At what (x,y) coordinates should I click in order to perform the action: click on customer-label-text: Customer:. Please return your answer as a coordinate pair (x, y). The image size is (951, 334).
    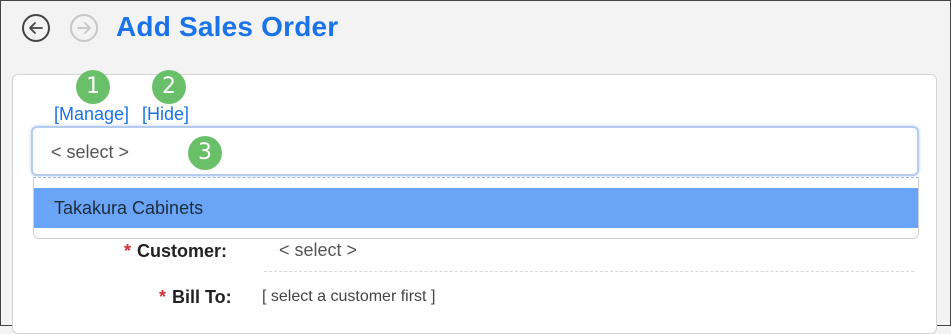
    Looking at the image, I should click on (182, 251).